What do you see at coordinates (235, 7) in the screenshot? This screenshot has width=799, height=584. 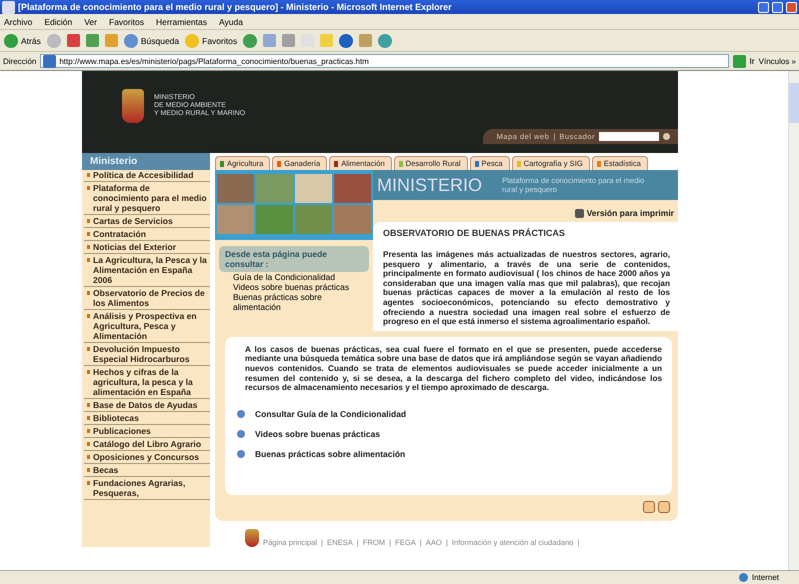 I see `window-title: [Plataforma de conocimiento para el medio rural y pesquero] - Ministerio - Microsoft Internet Explorer` at bounding box center [235, 7].